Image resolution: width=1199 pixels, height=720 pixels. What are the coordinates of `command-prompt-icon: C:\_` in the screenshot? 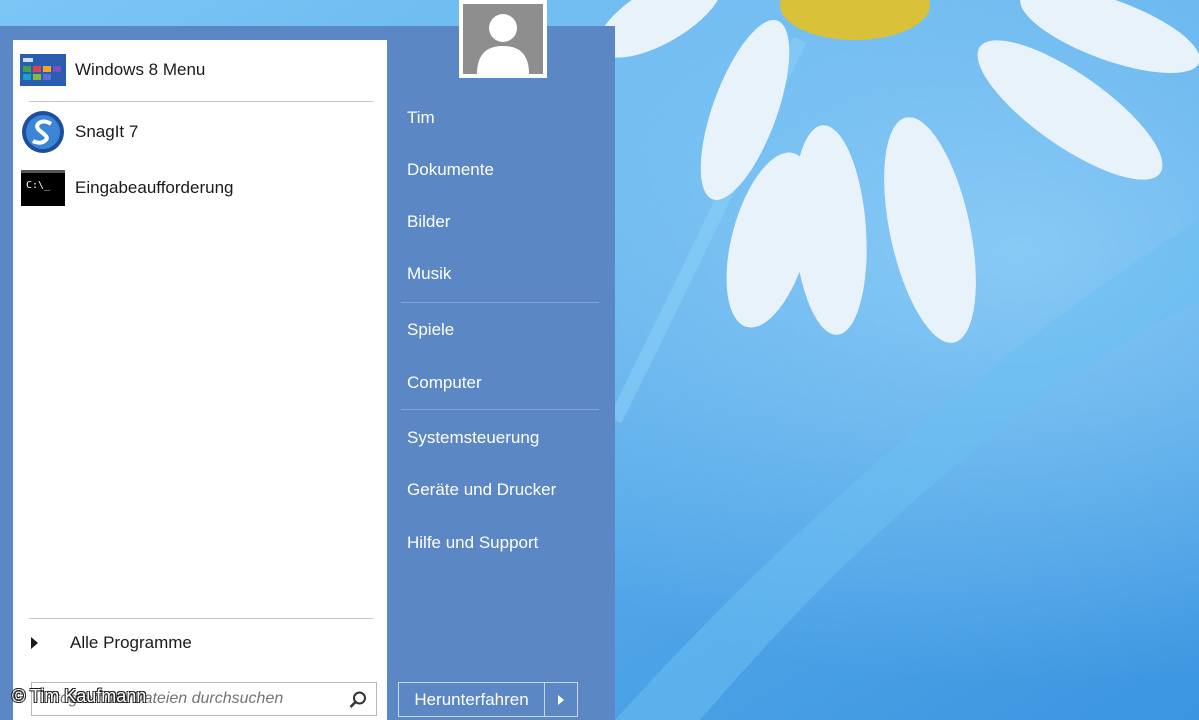 It's located at (43, 188).